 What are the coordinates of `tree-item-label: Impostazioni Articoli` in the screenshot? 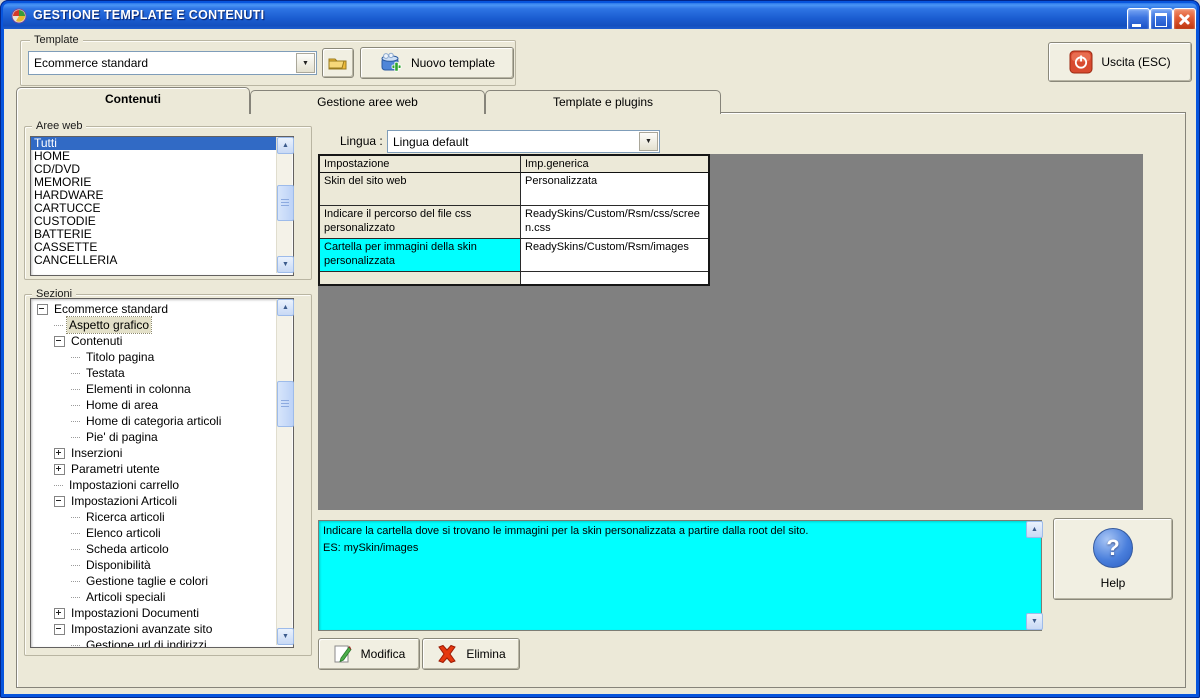 It's located at (124, 501).